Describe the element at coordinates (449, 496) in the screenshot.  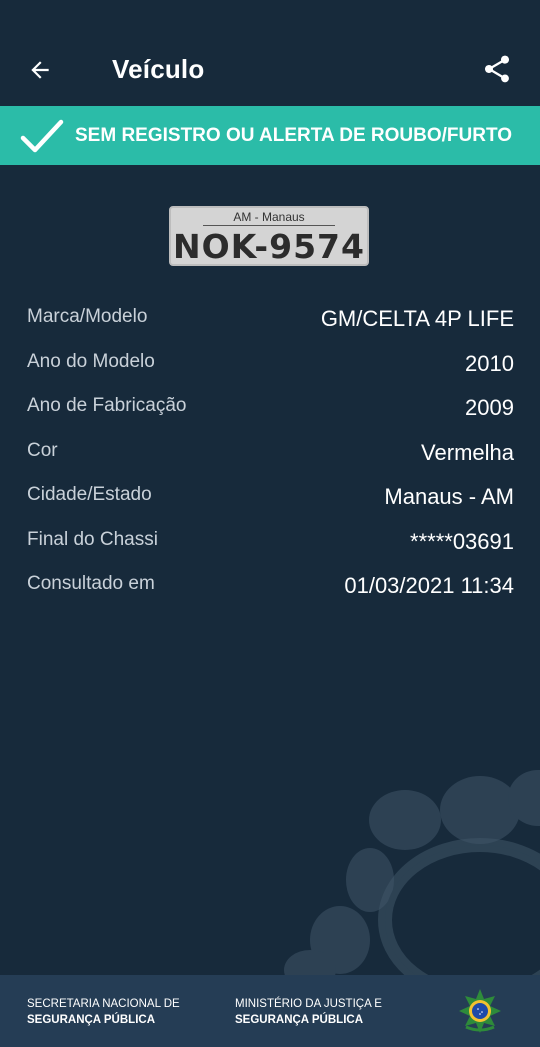
I see `detail-value: Manaus - AM` at that location.